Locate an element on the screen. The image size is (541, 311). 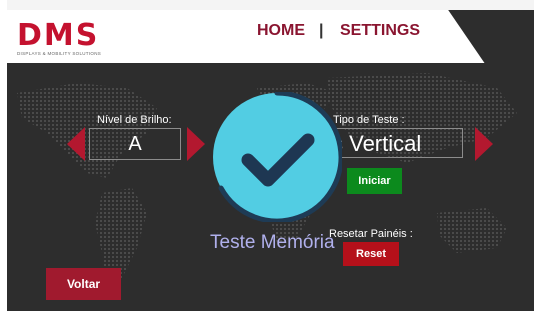
brightness-right-arrow-icon is located at coordinates (196, 144).